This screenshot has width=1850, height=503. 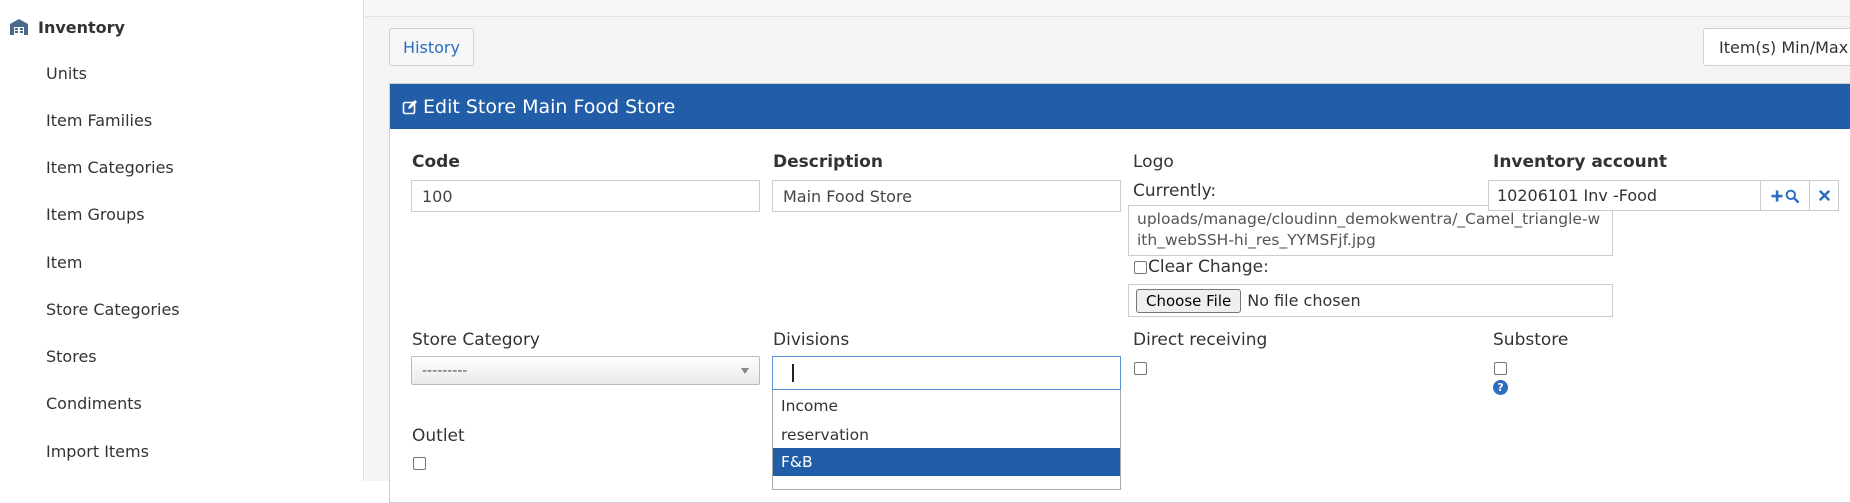 I want to click on item-min-max-button: Item(s) Min/Max, so click(x=1776, y=47).